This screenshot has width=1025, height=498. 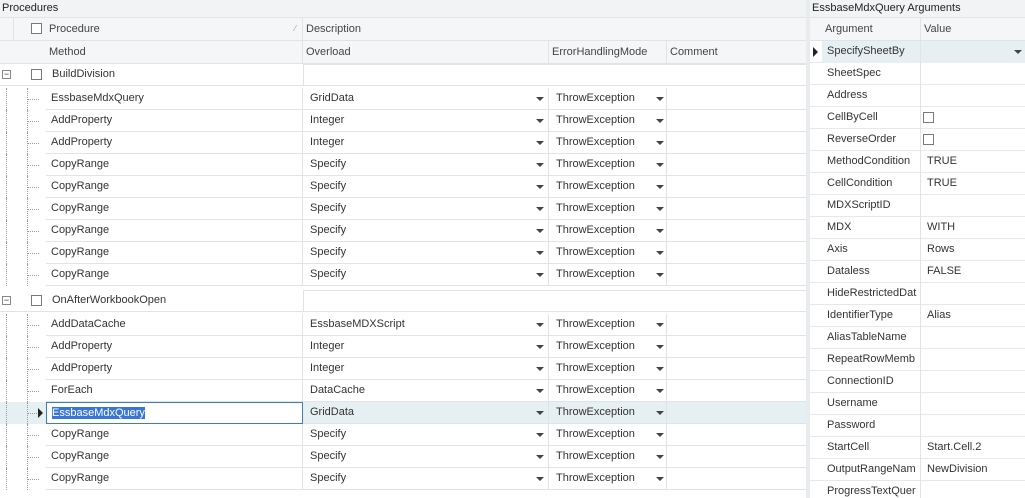 What do you see at coordinates (403, 413) in the screenshot?
I see `method-row: EssbaseMdxQuery GridData ThrowException` at bounding box center [403, 413].